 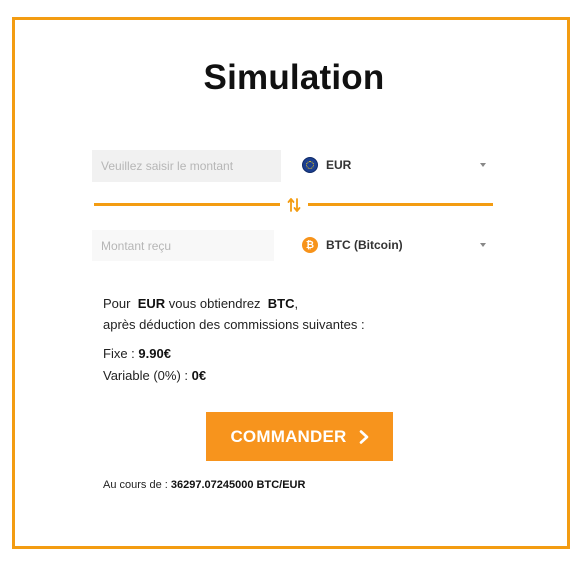 What do you see at coordinates (296, 303) in the screenshot?
I see `summary-suffix: ,` at bounding box center [296, 303].